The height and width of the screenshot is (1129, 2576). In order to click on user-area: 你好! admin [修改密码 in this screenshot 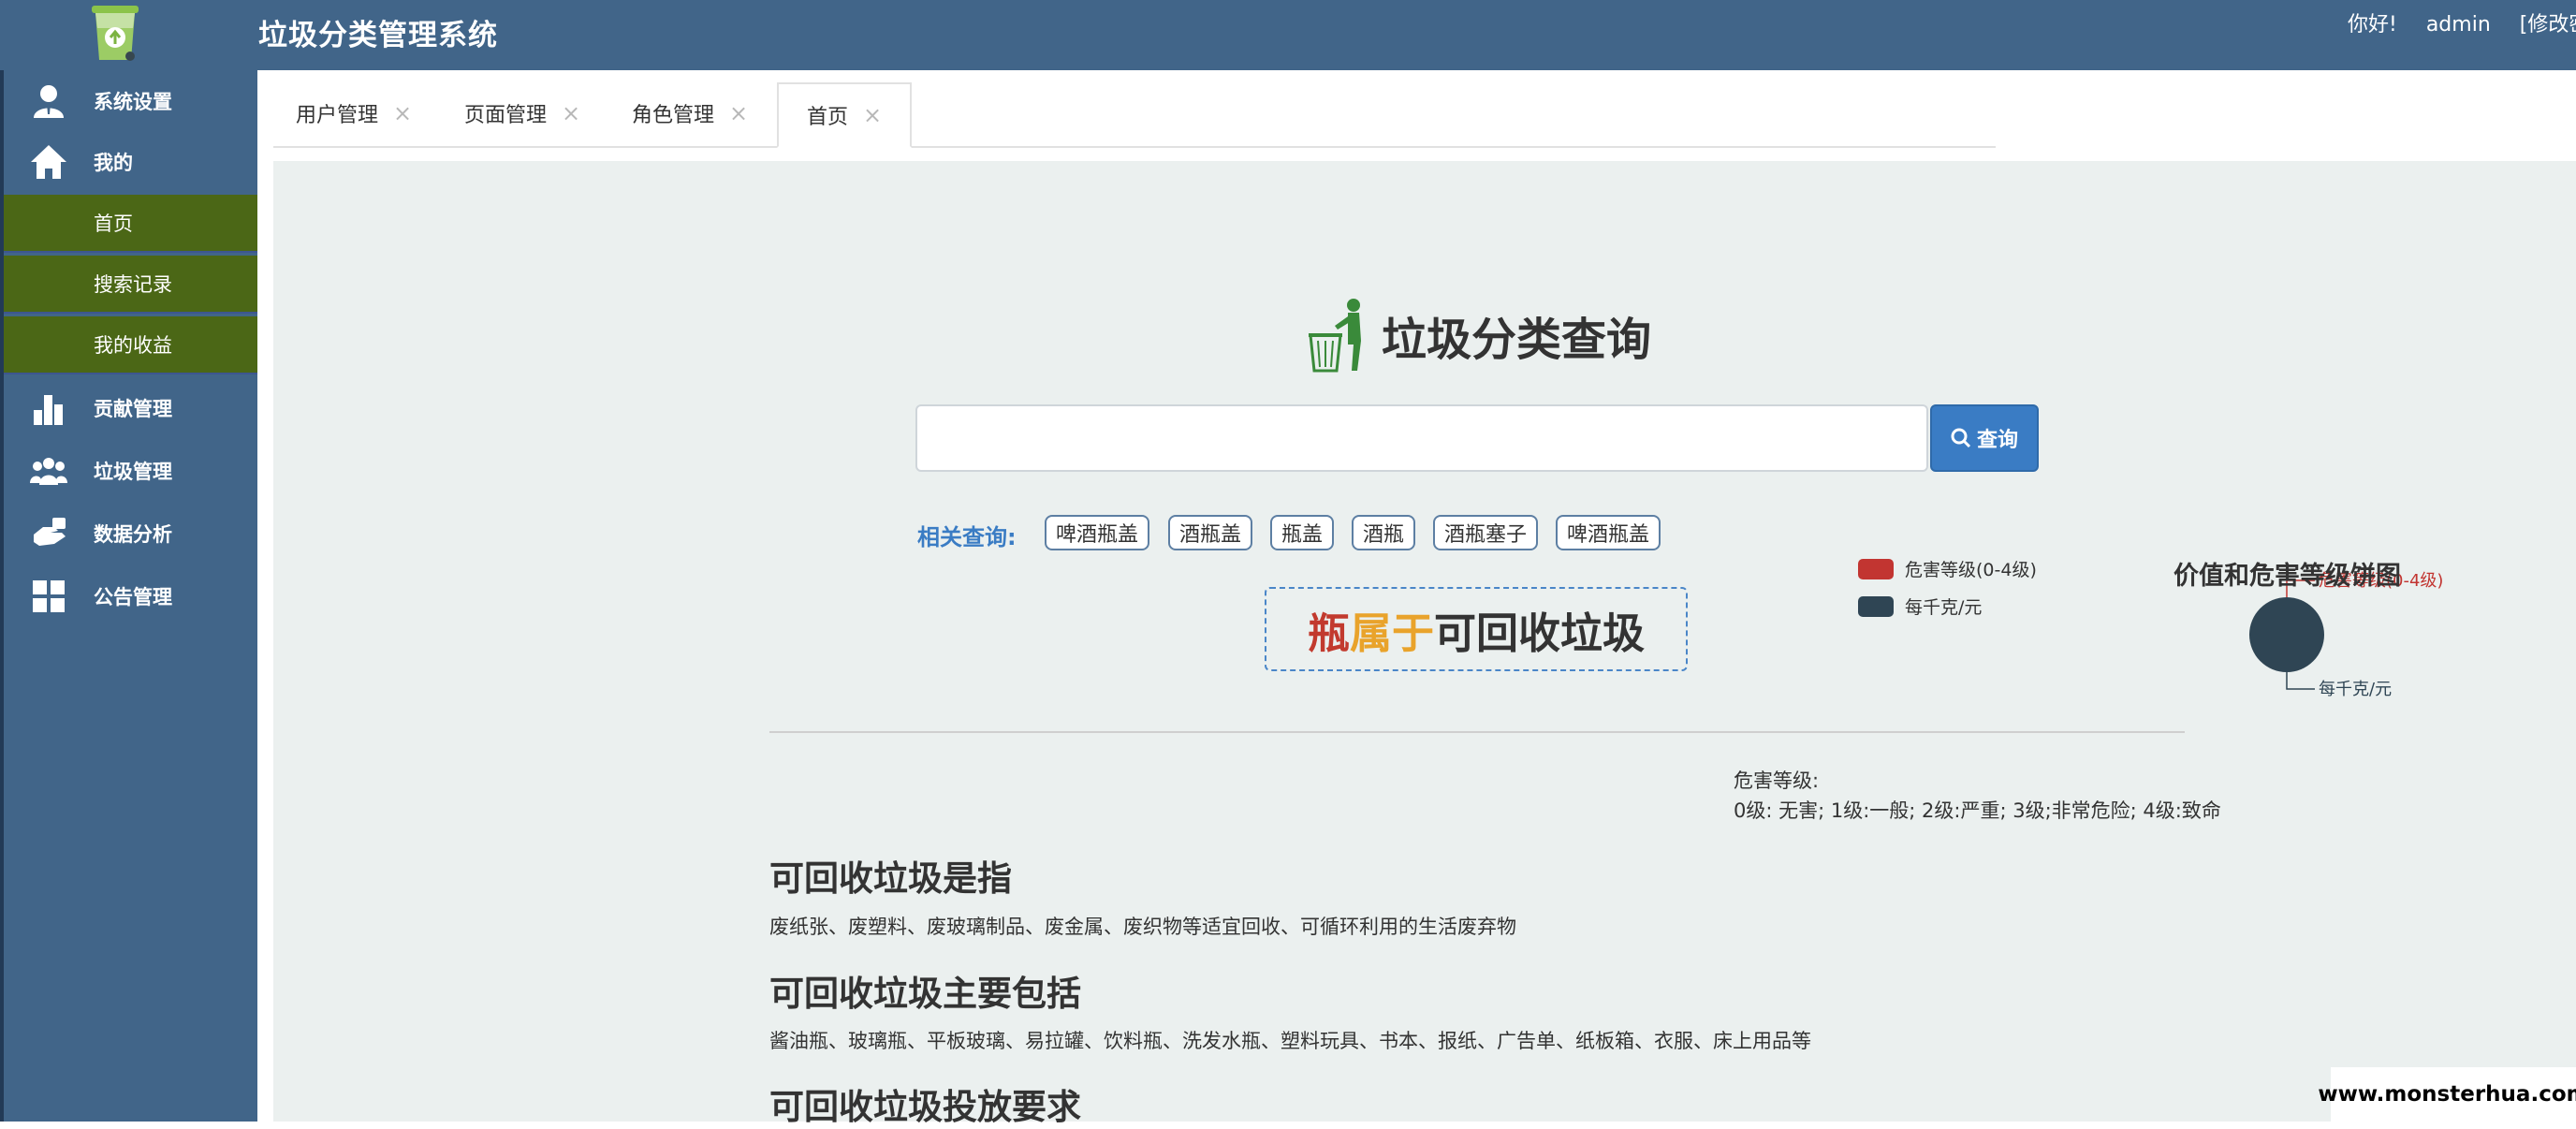, I will do `click(2462, 22)`.